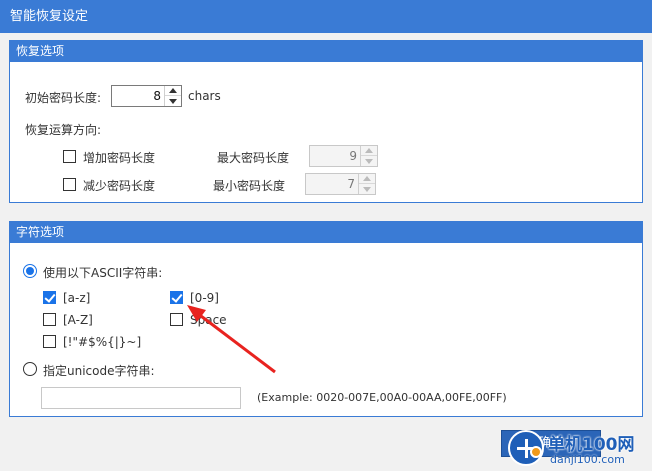 The height and width of the screenshot is (471, 652). I want to click on watermark-dot-icon, so click(536, 452).